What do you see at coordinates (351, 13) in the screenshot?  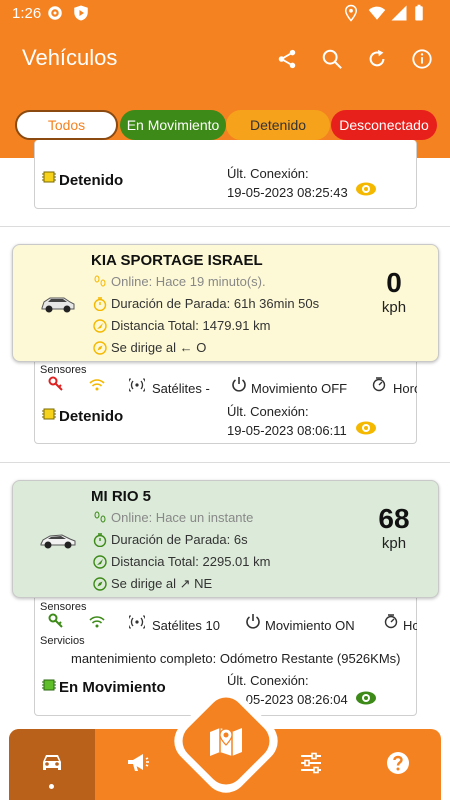 I see `location-icon` at bounding box center [351, 13].